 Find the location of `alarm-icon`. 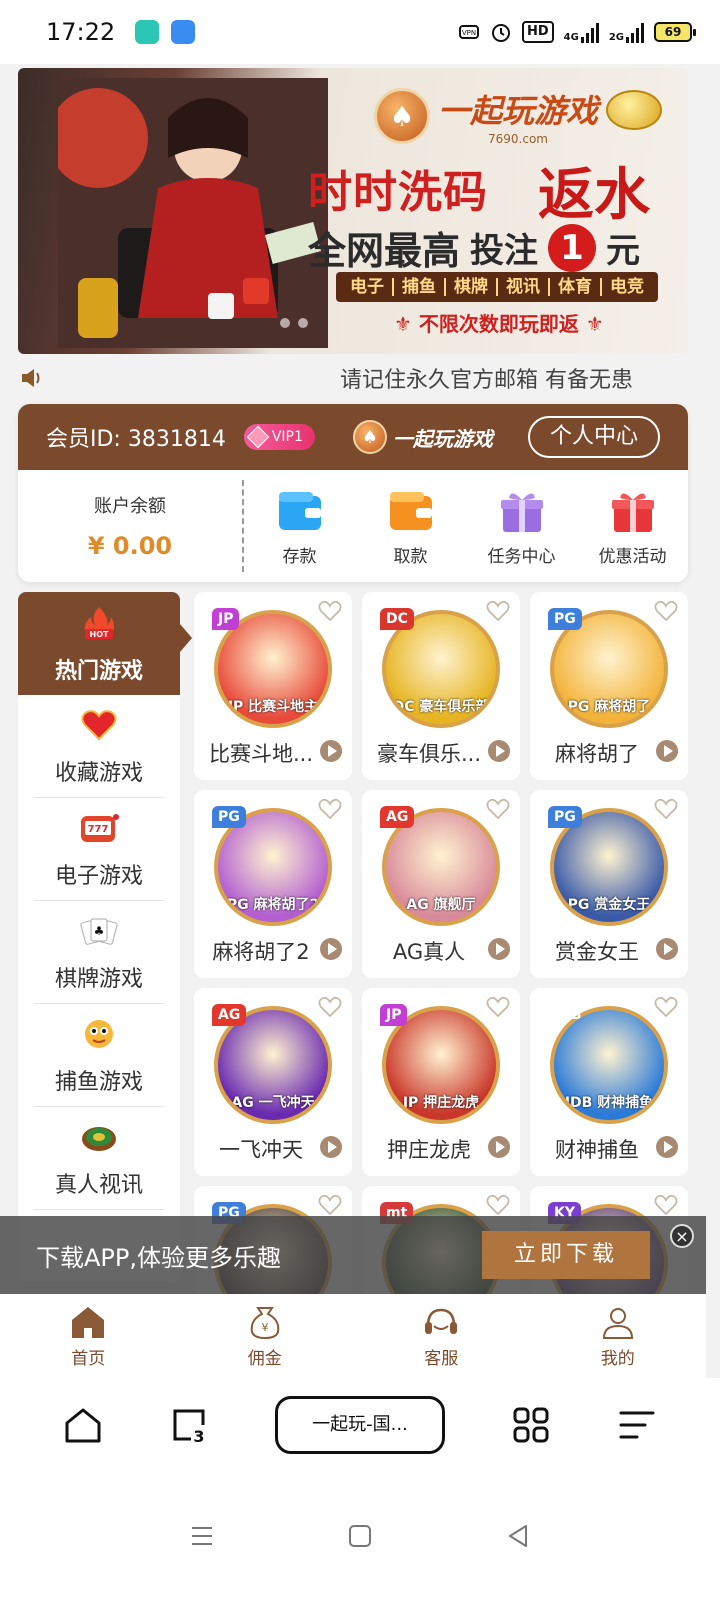

alarm-icon is located at coordinates (500, 33).